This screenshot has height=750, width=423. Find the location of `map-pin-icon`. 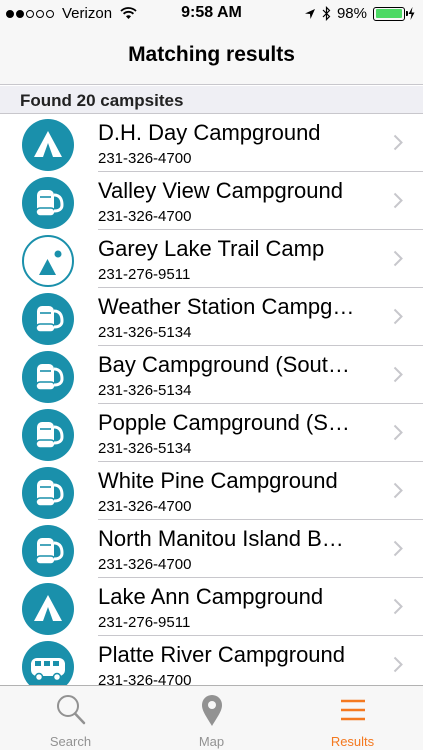

map-pin-icon is located at coordinates (211, 710).